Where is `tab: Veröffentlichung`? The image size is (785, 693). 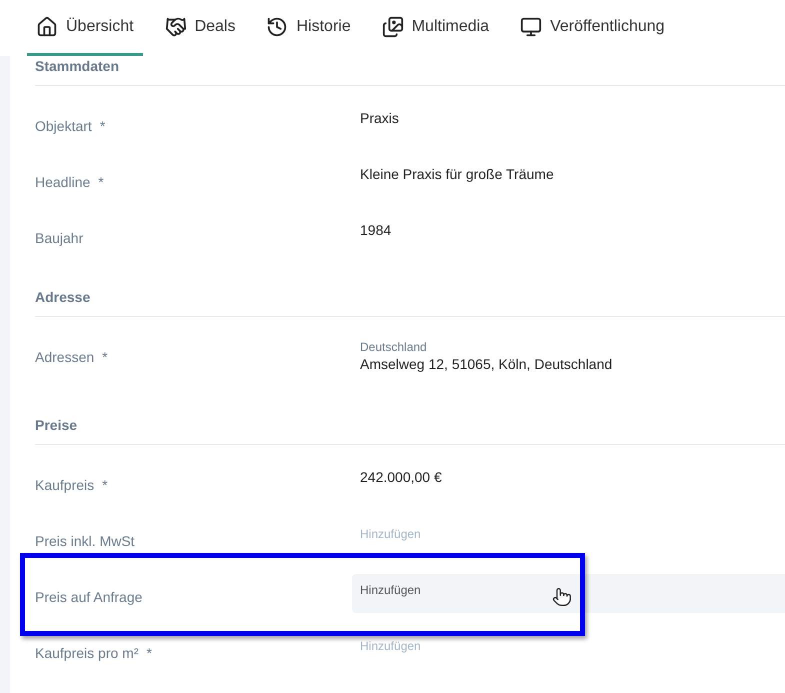
tab: Veröffentlichung is located at coordinates (592, 28).